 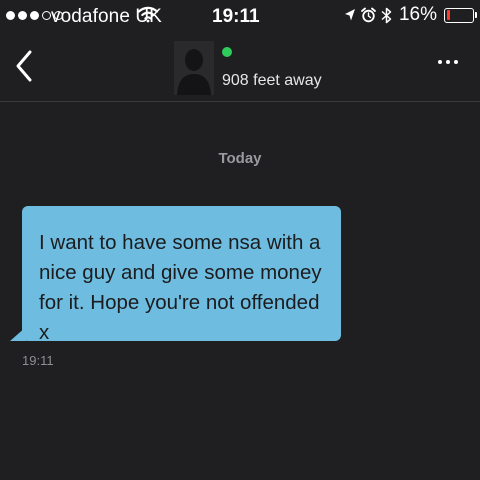 I want to click on default-avatar-icon, so click(x=194, y=68).